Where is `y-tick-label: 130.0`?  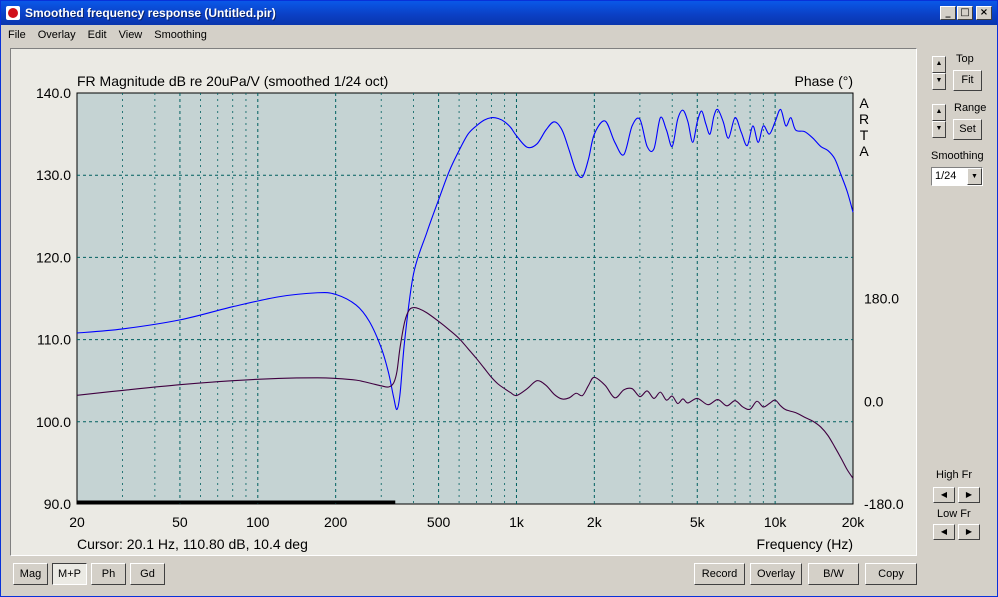
y-tick-label: 130.0 is located at coordinates (53, 175).